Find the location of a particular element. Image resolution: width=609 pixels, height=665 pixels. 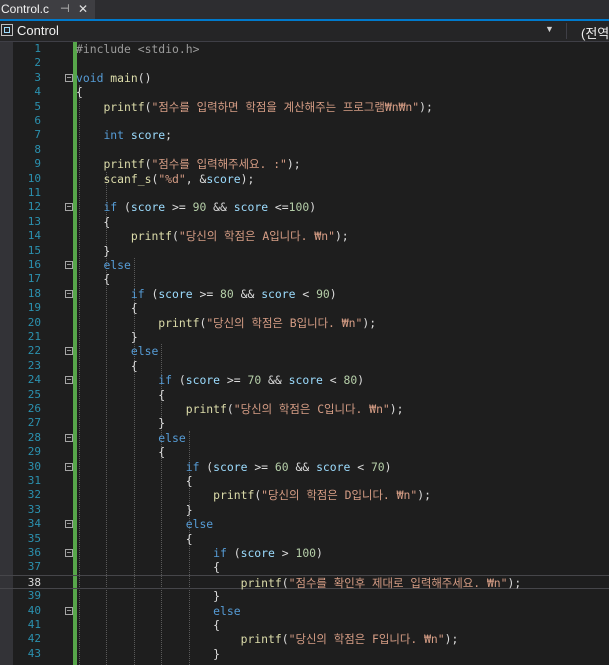

code-line: 22 − else is located at coordinates (304, 351).